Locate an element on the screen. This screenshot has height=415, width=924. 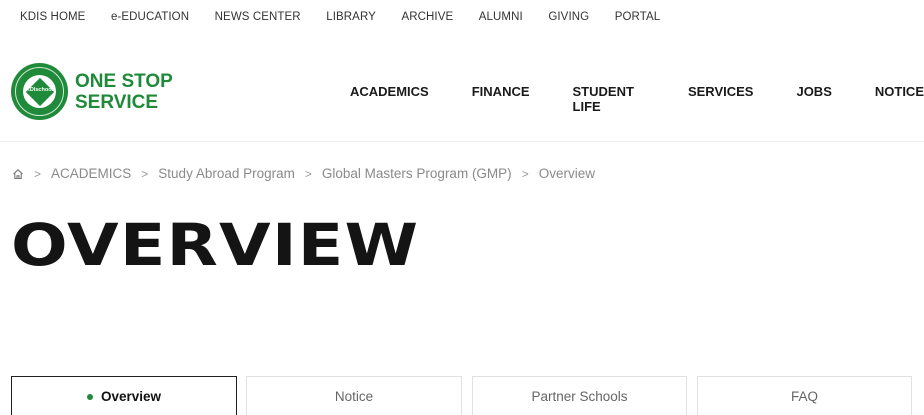
main-nav-academics: ACADEMICS is located at coordinates (389, 99).